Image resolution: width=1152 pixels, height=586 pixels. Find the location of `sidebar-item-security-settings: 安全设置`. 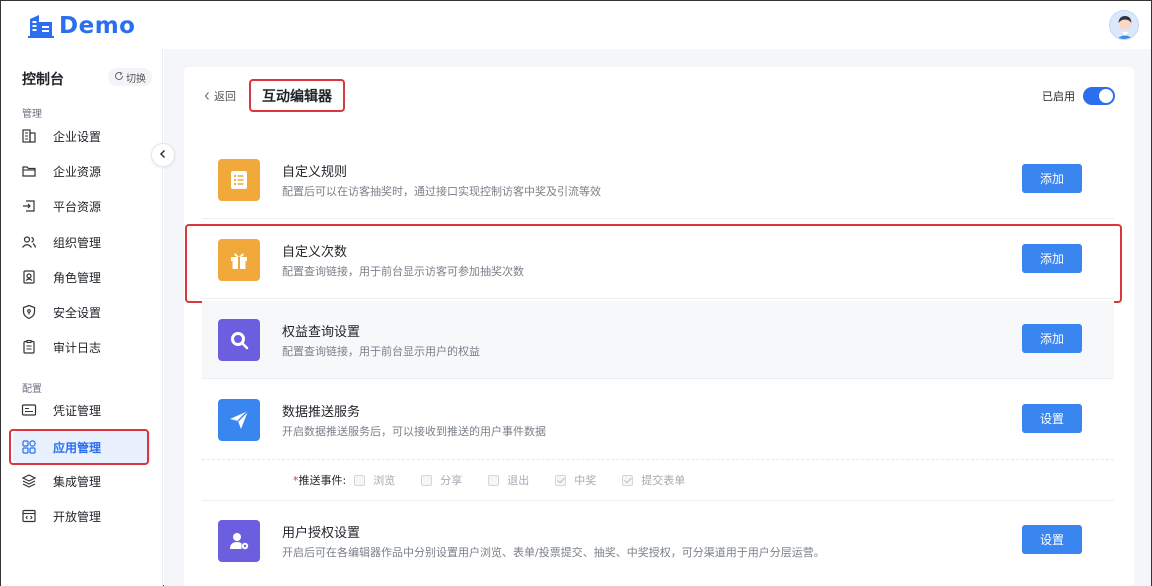

sidebar-item-security-settings: 安全设置 is located at coordinates (82, 312).